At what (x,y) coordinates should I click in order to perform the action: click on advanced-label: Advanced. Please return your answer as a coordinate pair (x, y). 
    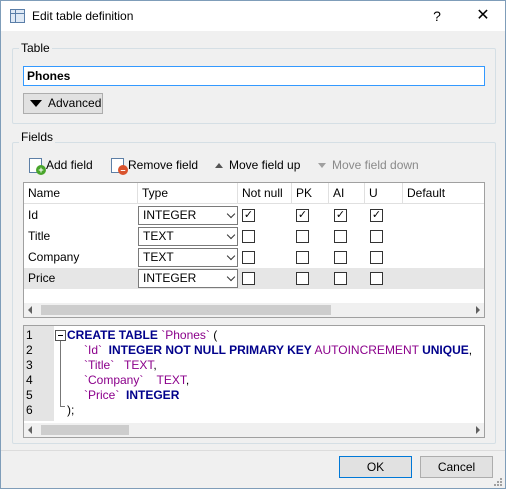
    Looking at the image, I should click on (75, 103).